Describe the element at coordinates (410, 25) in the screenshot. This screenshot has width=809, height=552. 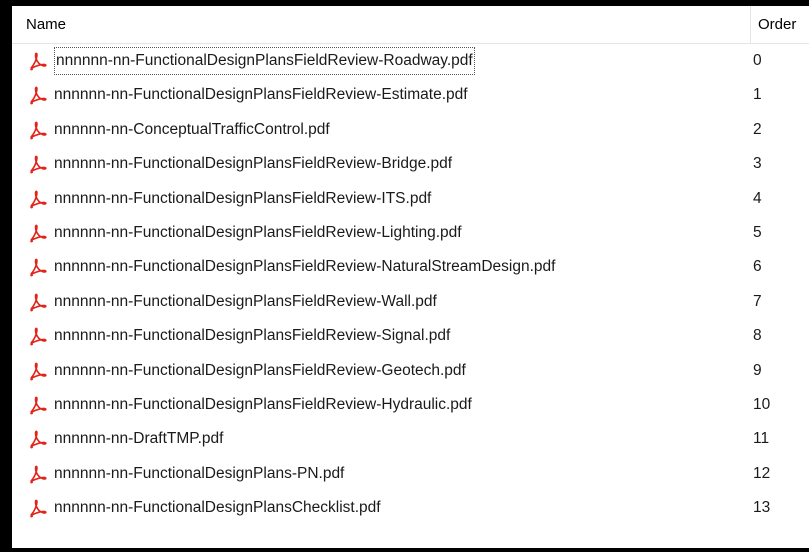
I see `list-header: Name Order` at that location.